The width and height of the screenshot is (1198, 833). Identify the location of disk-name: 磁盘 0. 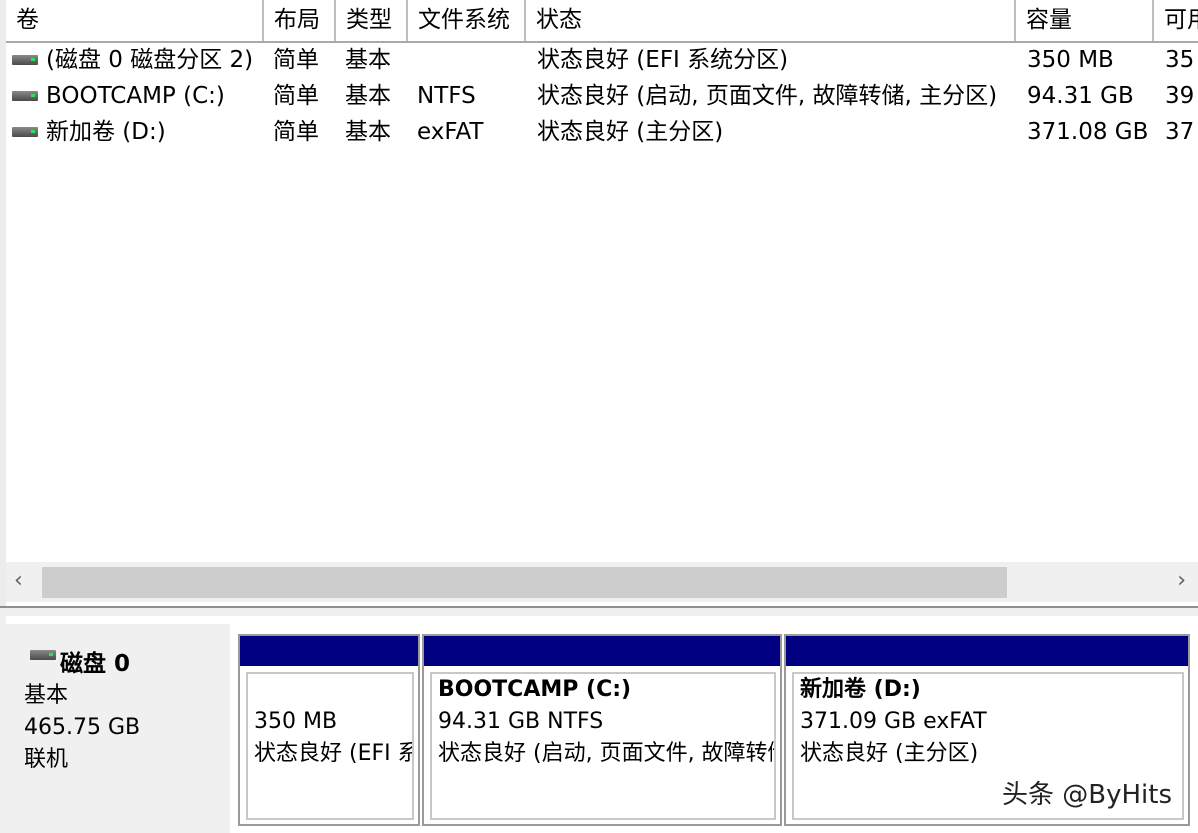
(95, 664).